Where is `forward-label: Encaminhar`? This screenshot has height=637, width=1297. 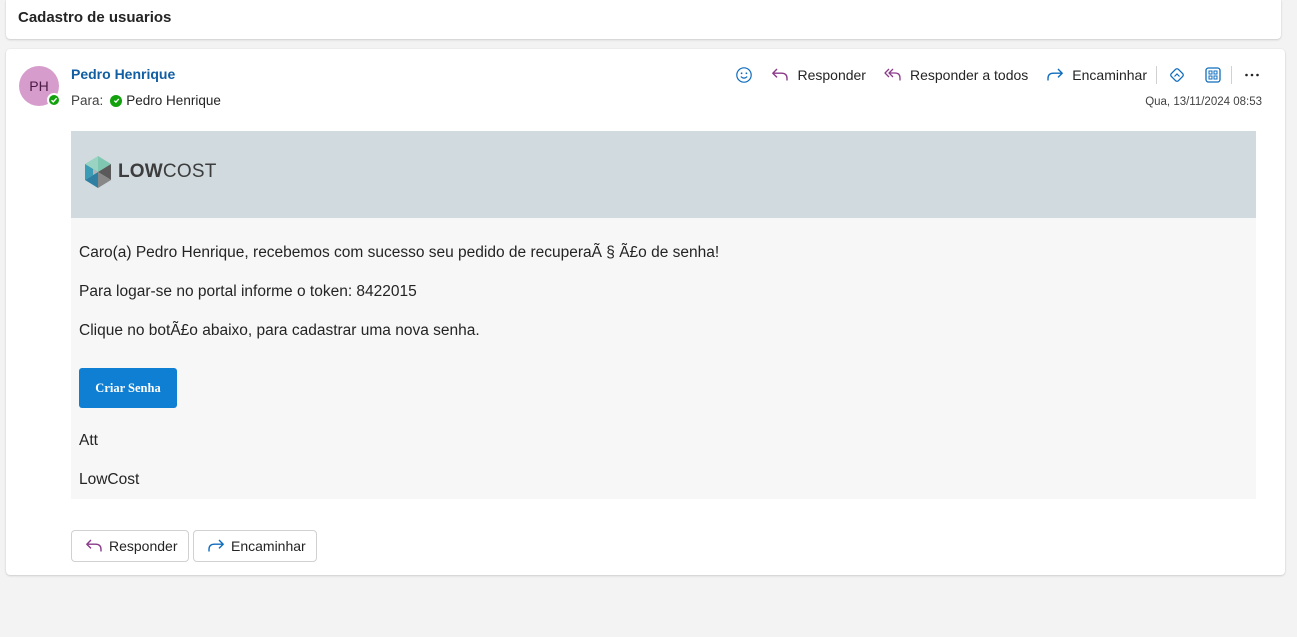 forward-label: Encaminhar is located at coordinates (1109, 75).